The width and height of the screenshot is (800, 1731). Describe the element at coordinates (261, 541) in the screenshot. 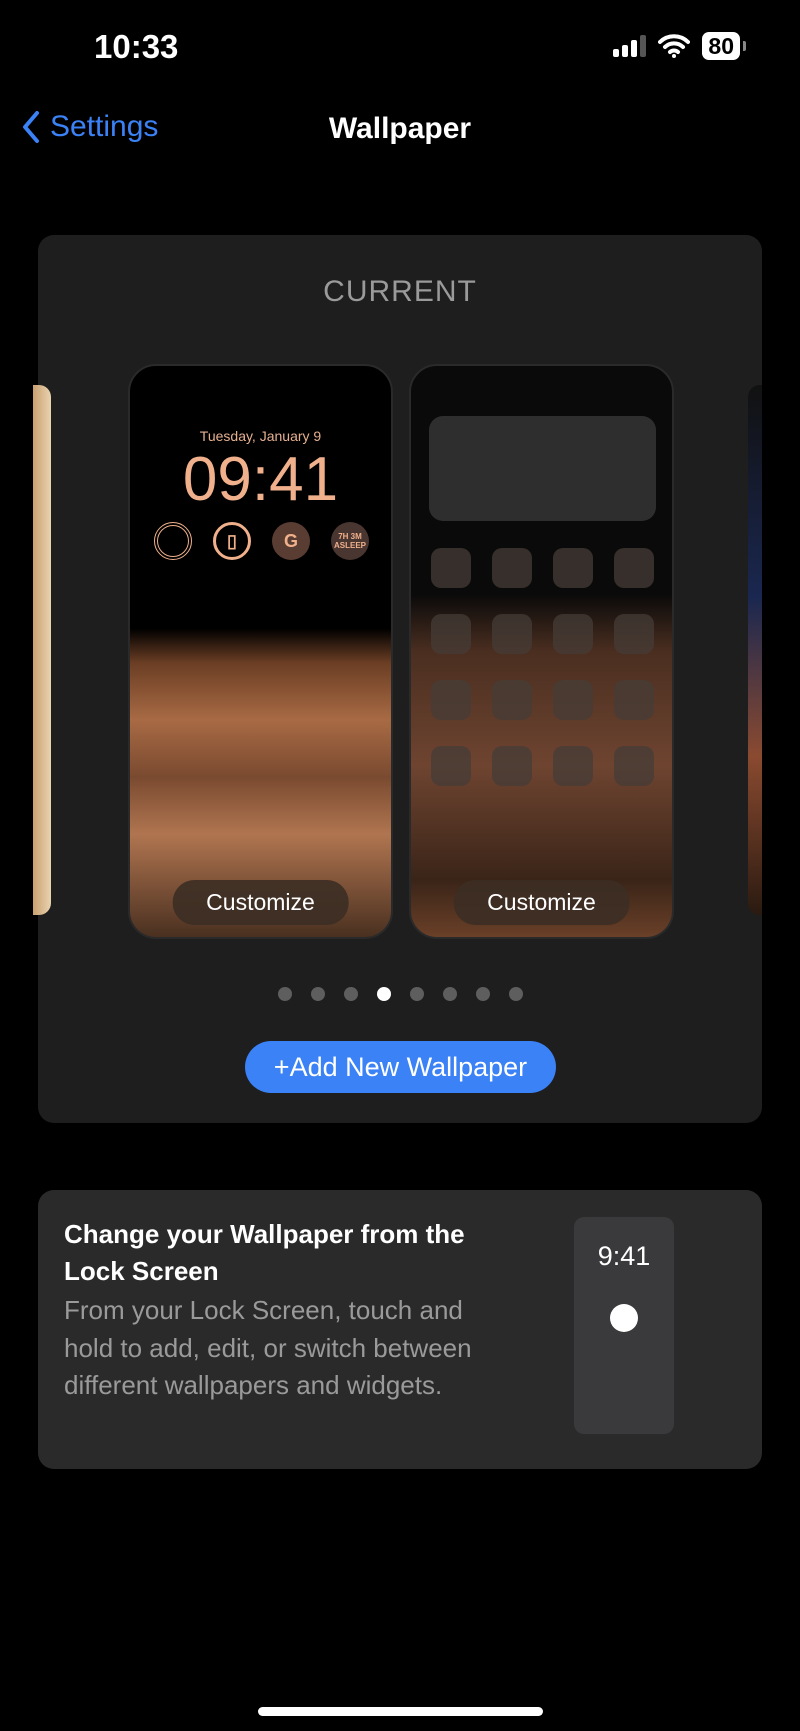

I see `lock-widgets: ▯ G 7H 3M ASLEEP` at that location.